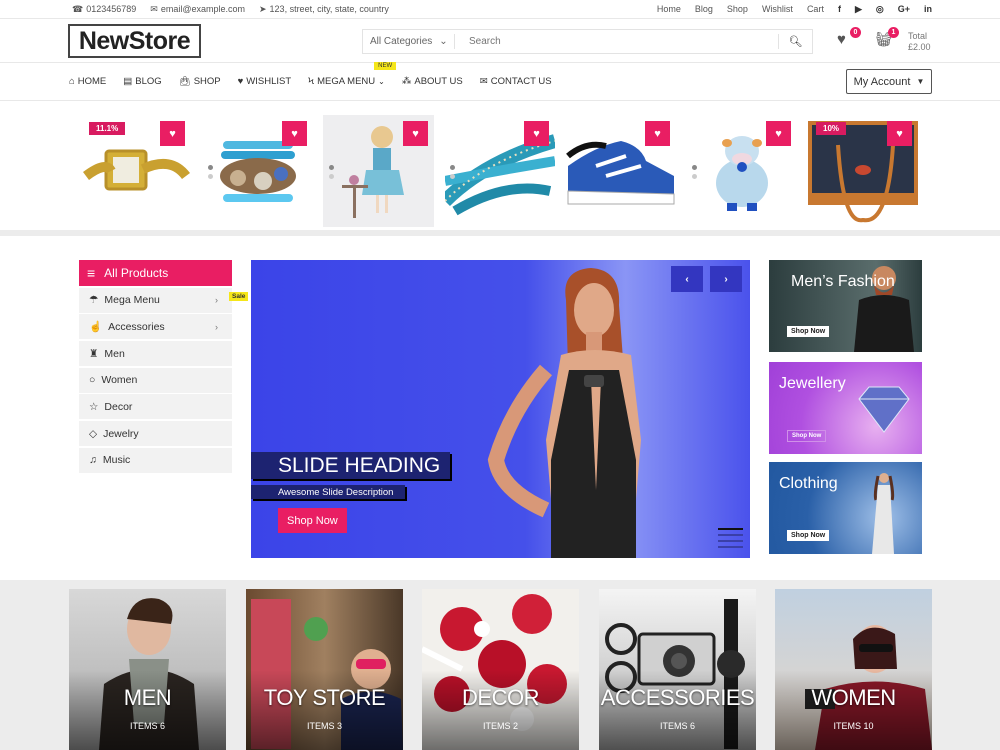 The width and height of the screenshot is (1000, 750). I want to click on banner-jewellery: Jewellery Shop Now, so click(845, 408).